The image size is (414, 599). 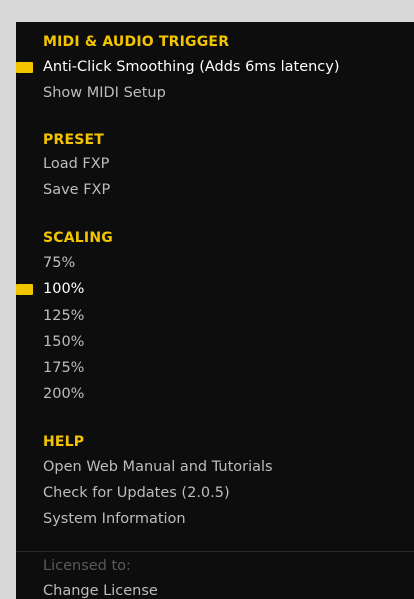 I want to click on menu-item-show-midi-setup: Show MIDI Setup, so click(x=104, y=93).